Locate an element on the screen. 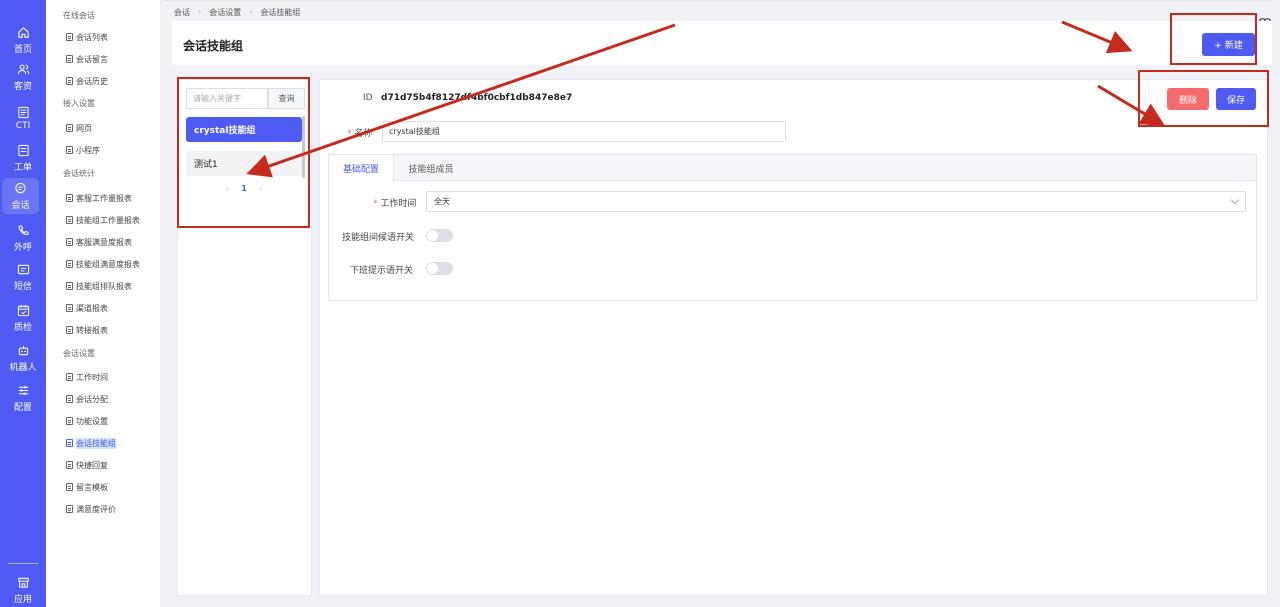 The image size is (1280, 607). cti-icon is located at coordinates (23, 112).